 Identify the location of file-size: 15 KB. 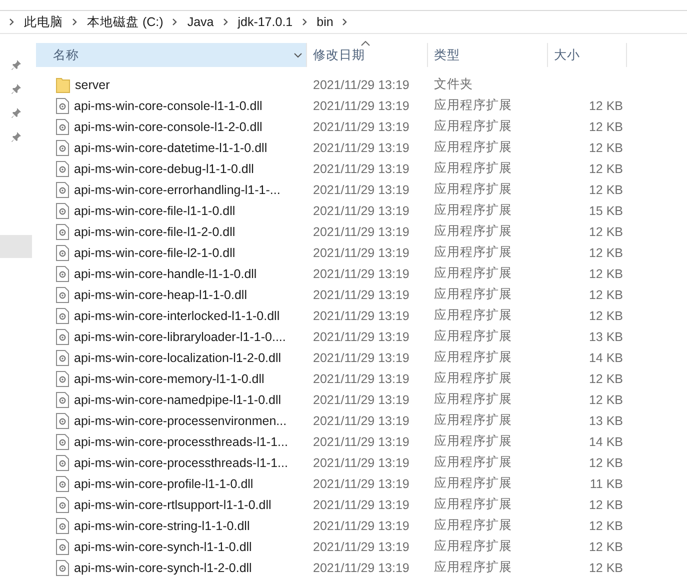
(605, 211).